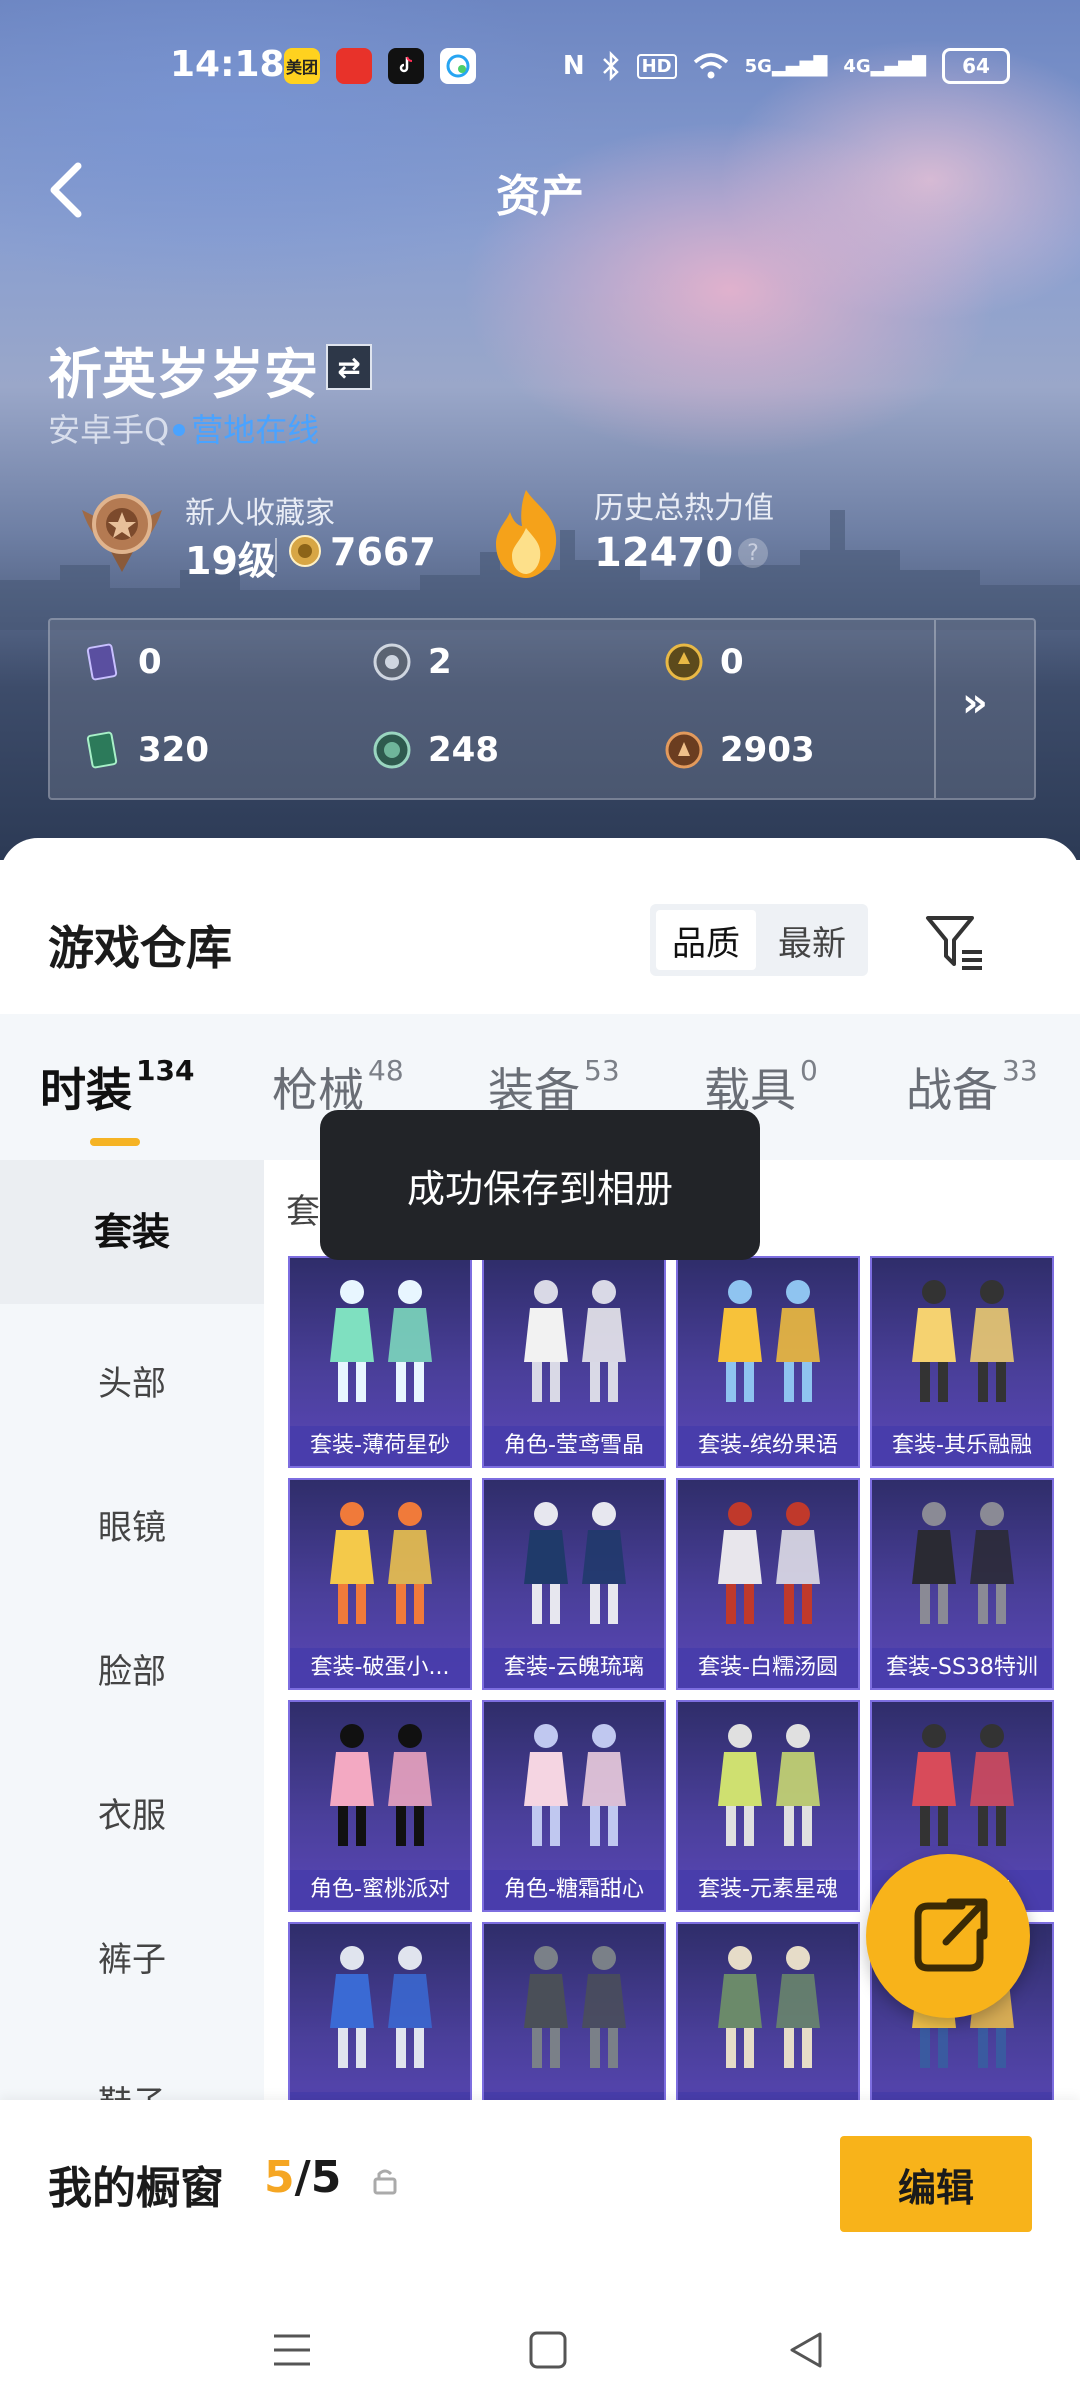  I want to click on collector-medal-icon, so click(122, 533).